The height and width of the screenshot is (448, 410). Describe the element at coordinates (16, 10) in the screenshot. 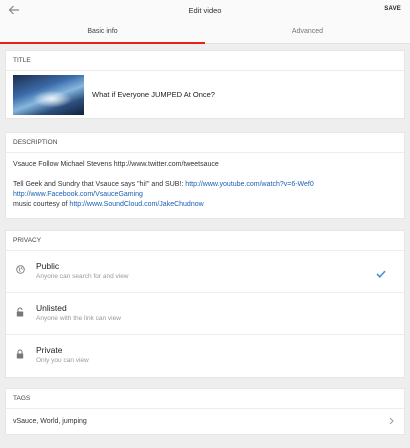

I see `back-arrow-icon` at that location.